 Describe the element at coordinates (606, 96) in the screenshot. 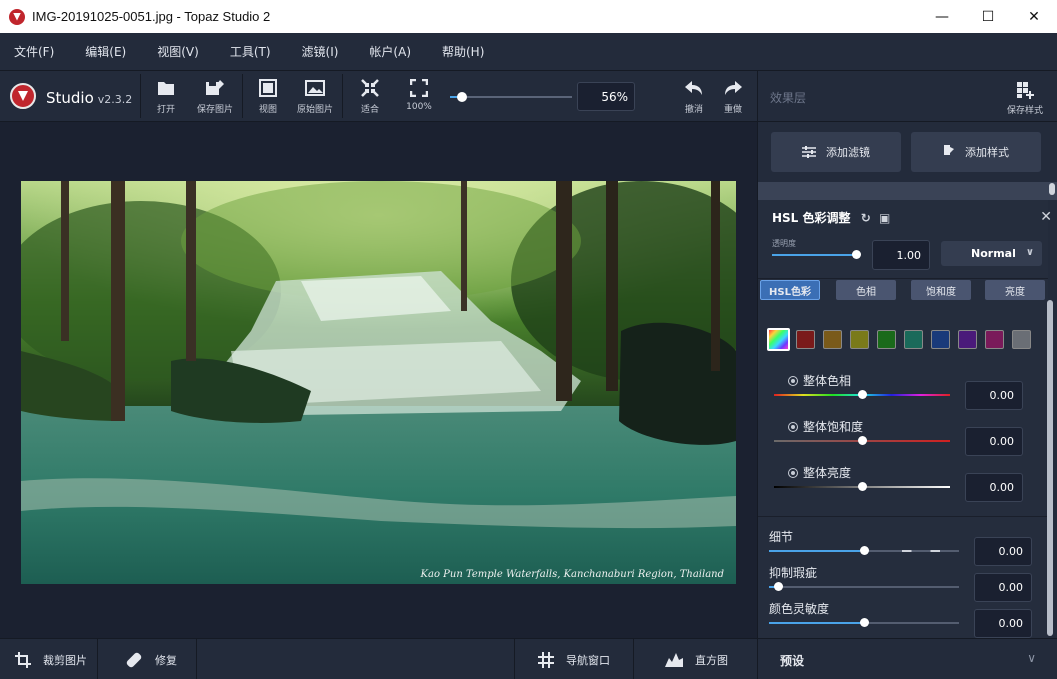

I see `zoom-input: 56%` at that location.